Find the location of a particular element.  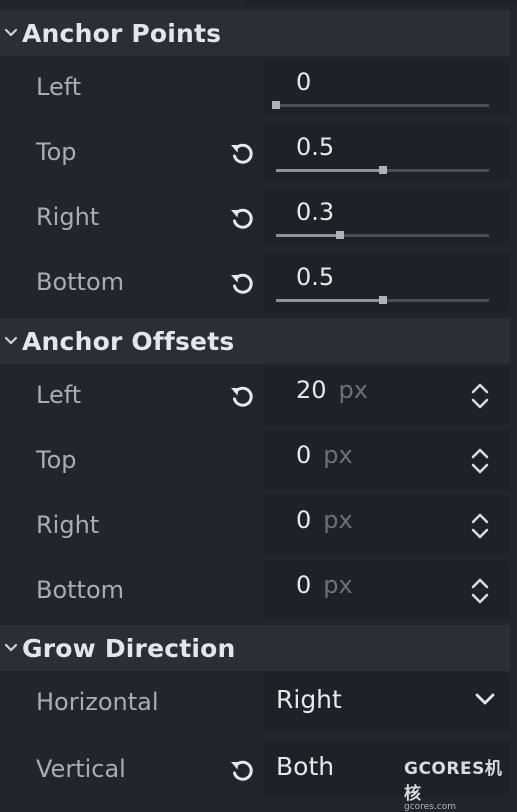

anchor-points-top-row: Top 0.5 is located at coordinates (258, 155).